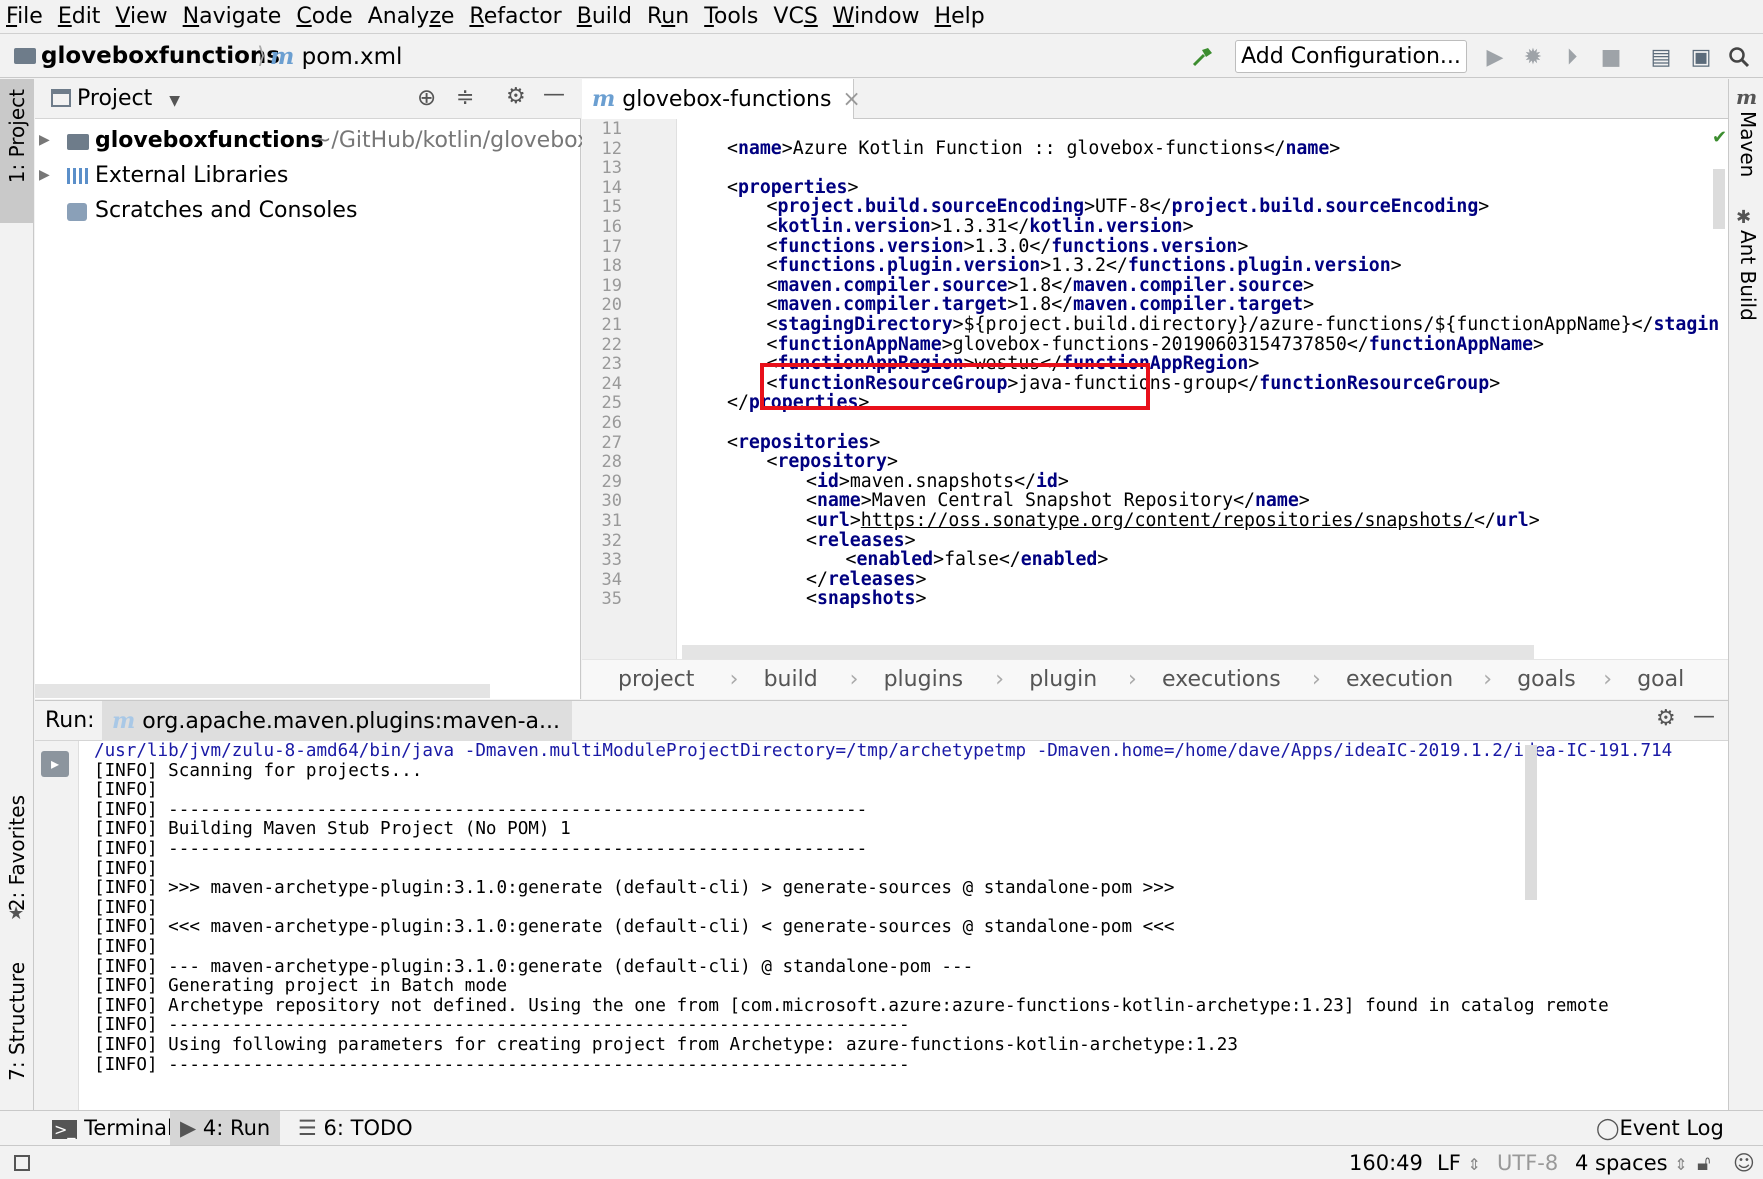  I want to click on status-bar: 160:49 LF ⇕ UTF-8 4 spaces ⇕ 🔓︎ ☺, so click(881, 1163).